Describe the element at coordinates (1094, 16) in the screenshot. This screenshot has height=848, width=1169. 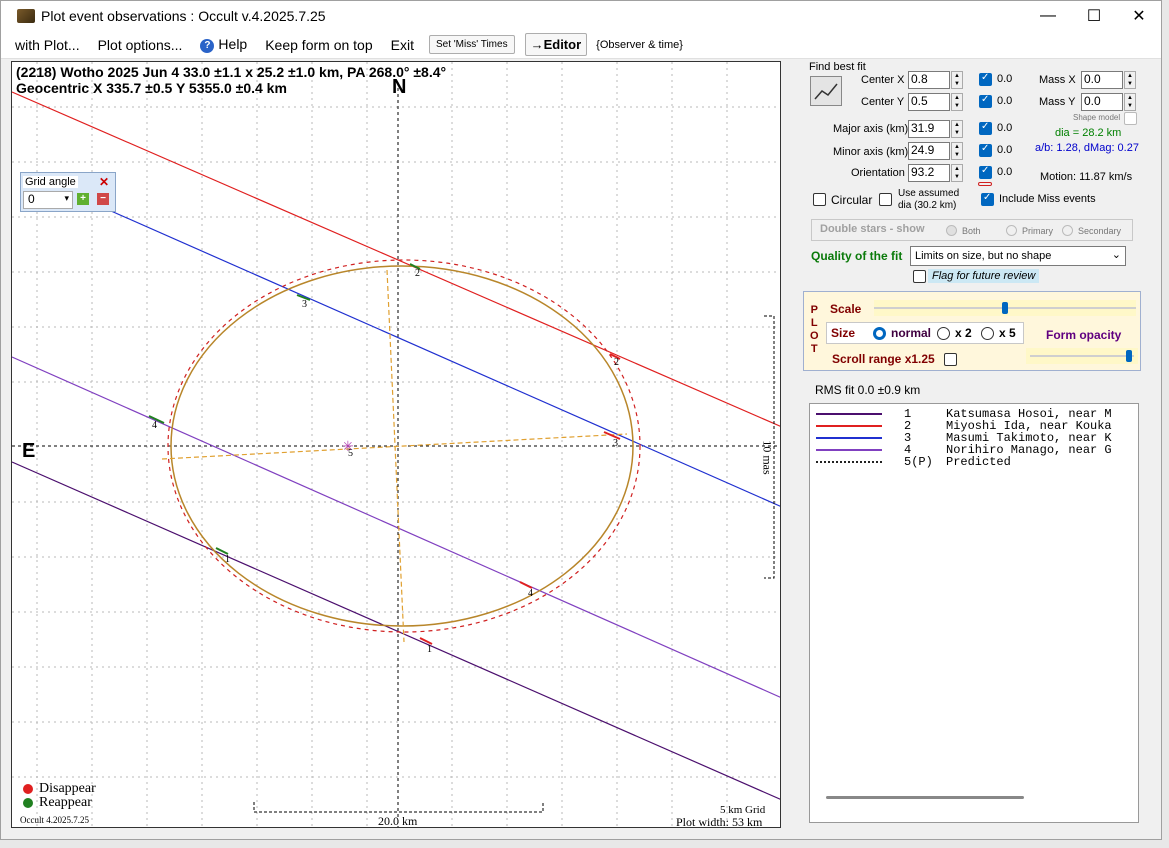
I see `maximize-button: ☐` at that location.